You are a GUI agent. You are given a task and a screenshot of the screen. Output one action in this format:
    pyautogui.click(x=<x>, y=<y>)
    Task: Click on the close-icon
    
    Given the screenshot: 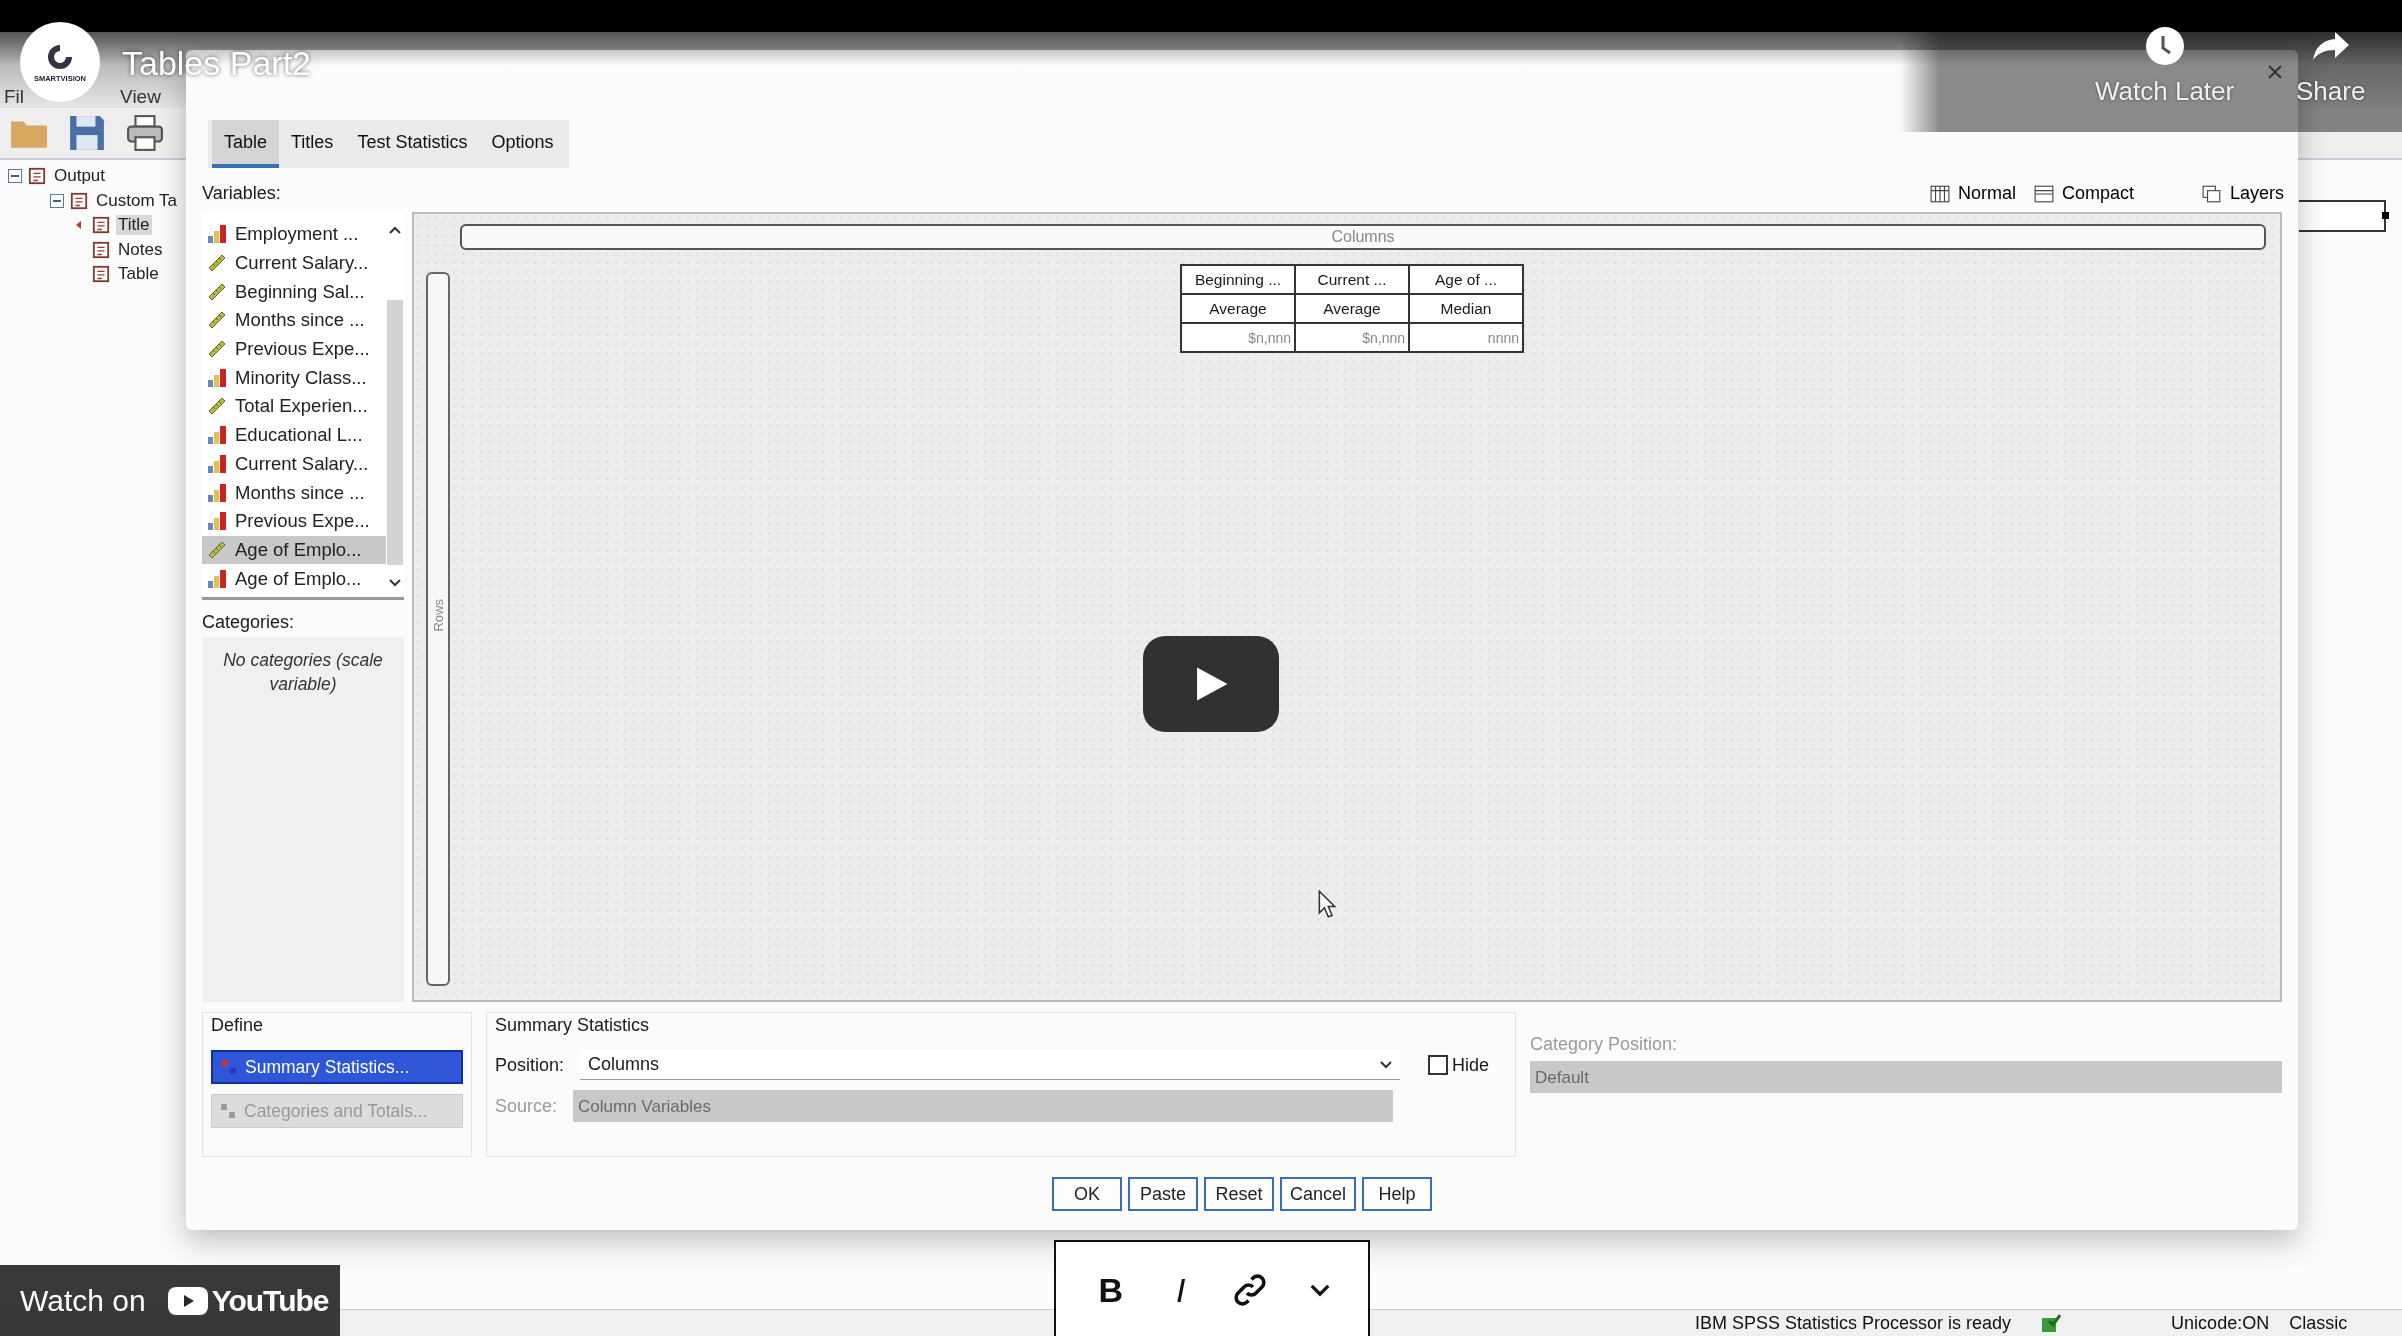 What is the action you would take?
    pyautogui.click(x=2275, y=72)
    